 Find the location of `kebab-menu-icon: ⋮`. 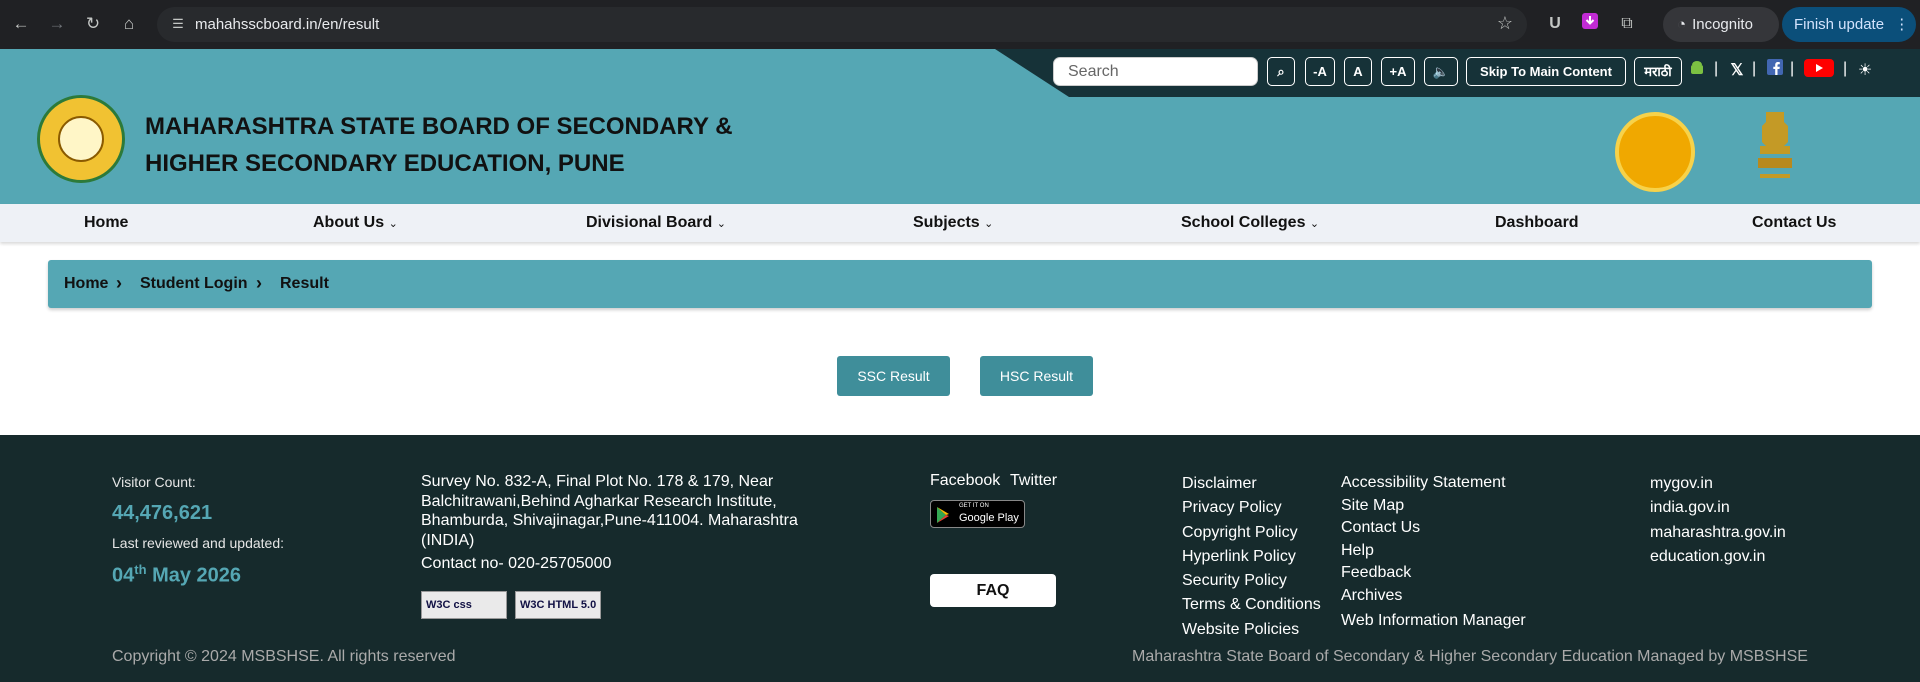

kebab-menu-icon: ⋮ is located at coordinates (1901, 24).